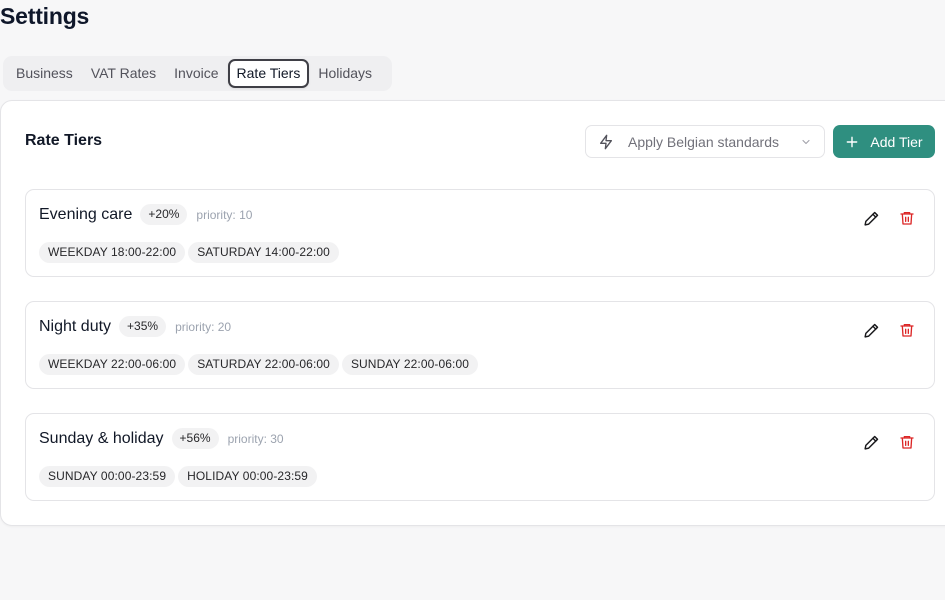 The height and width of the screenshot is (600, 945). I want to click on page-title: Settings, so click(45, 16).